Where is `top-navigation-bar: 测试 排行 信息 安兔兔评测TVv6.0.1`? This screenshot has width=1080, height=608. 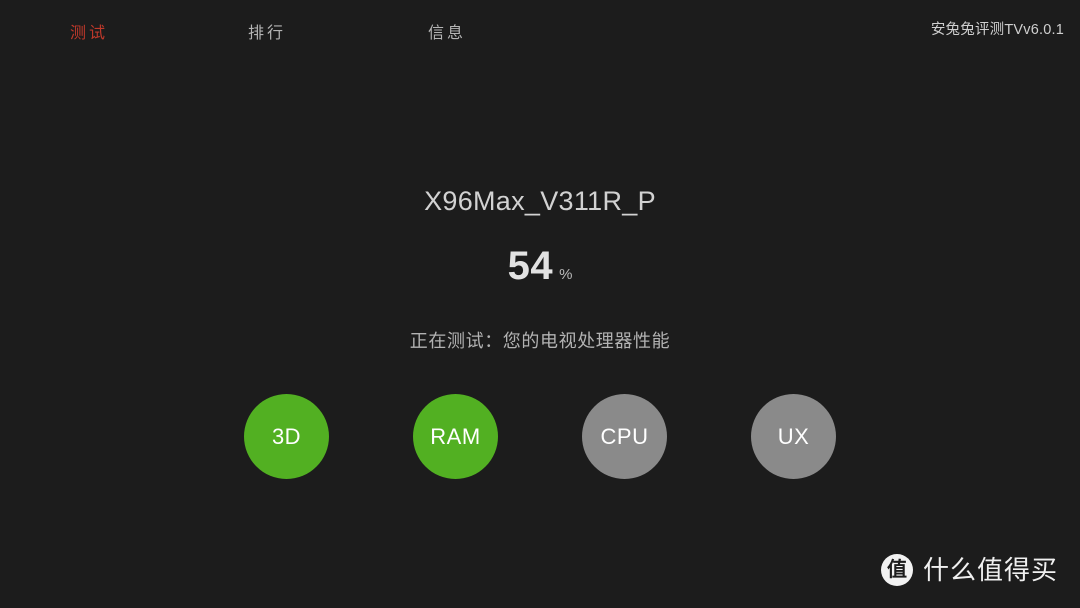 top-navigation-bar: 测试 排行 信息 安兔兔评测TVv6.0.1 is located at coordinates (540, 34).